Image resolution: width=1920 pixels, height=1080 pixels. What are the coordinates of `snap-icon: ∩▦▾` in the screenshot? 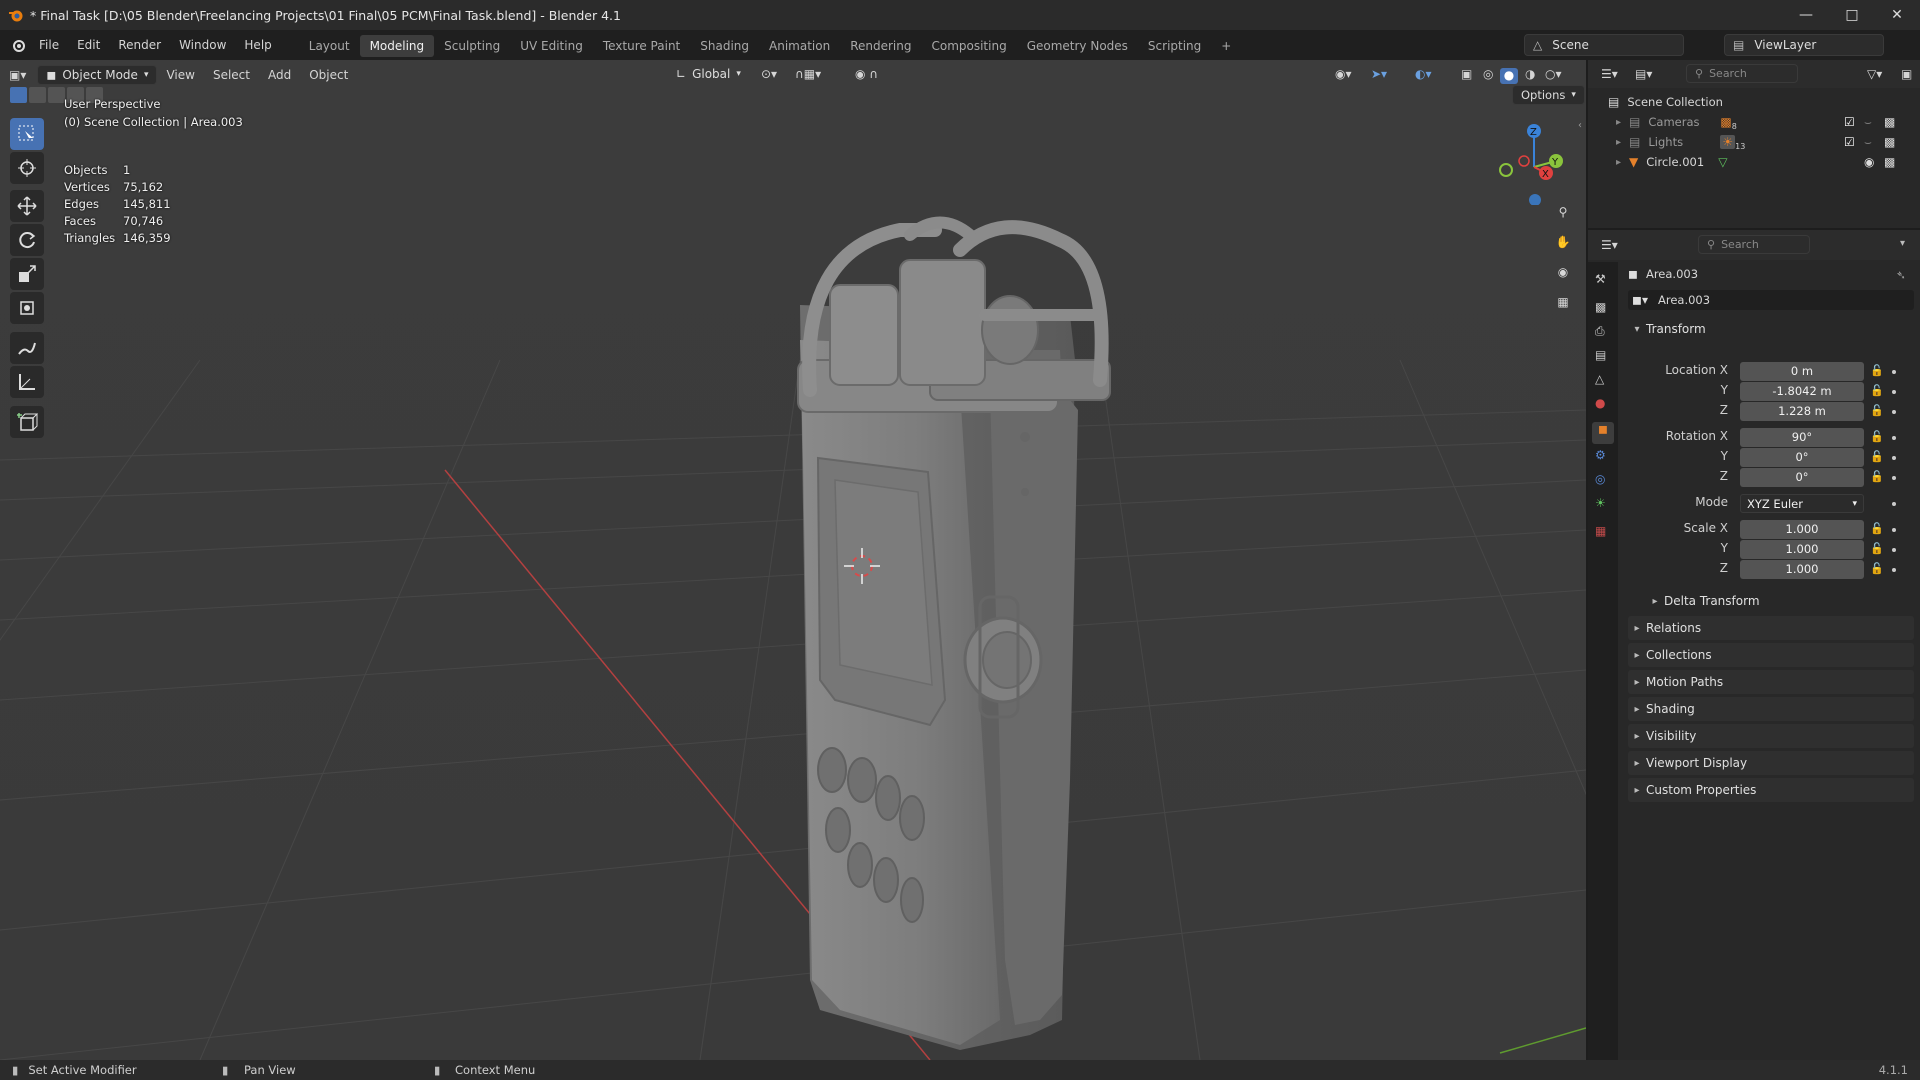 It's located at (808, 74).